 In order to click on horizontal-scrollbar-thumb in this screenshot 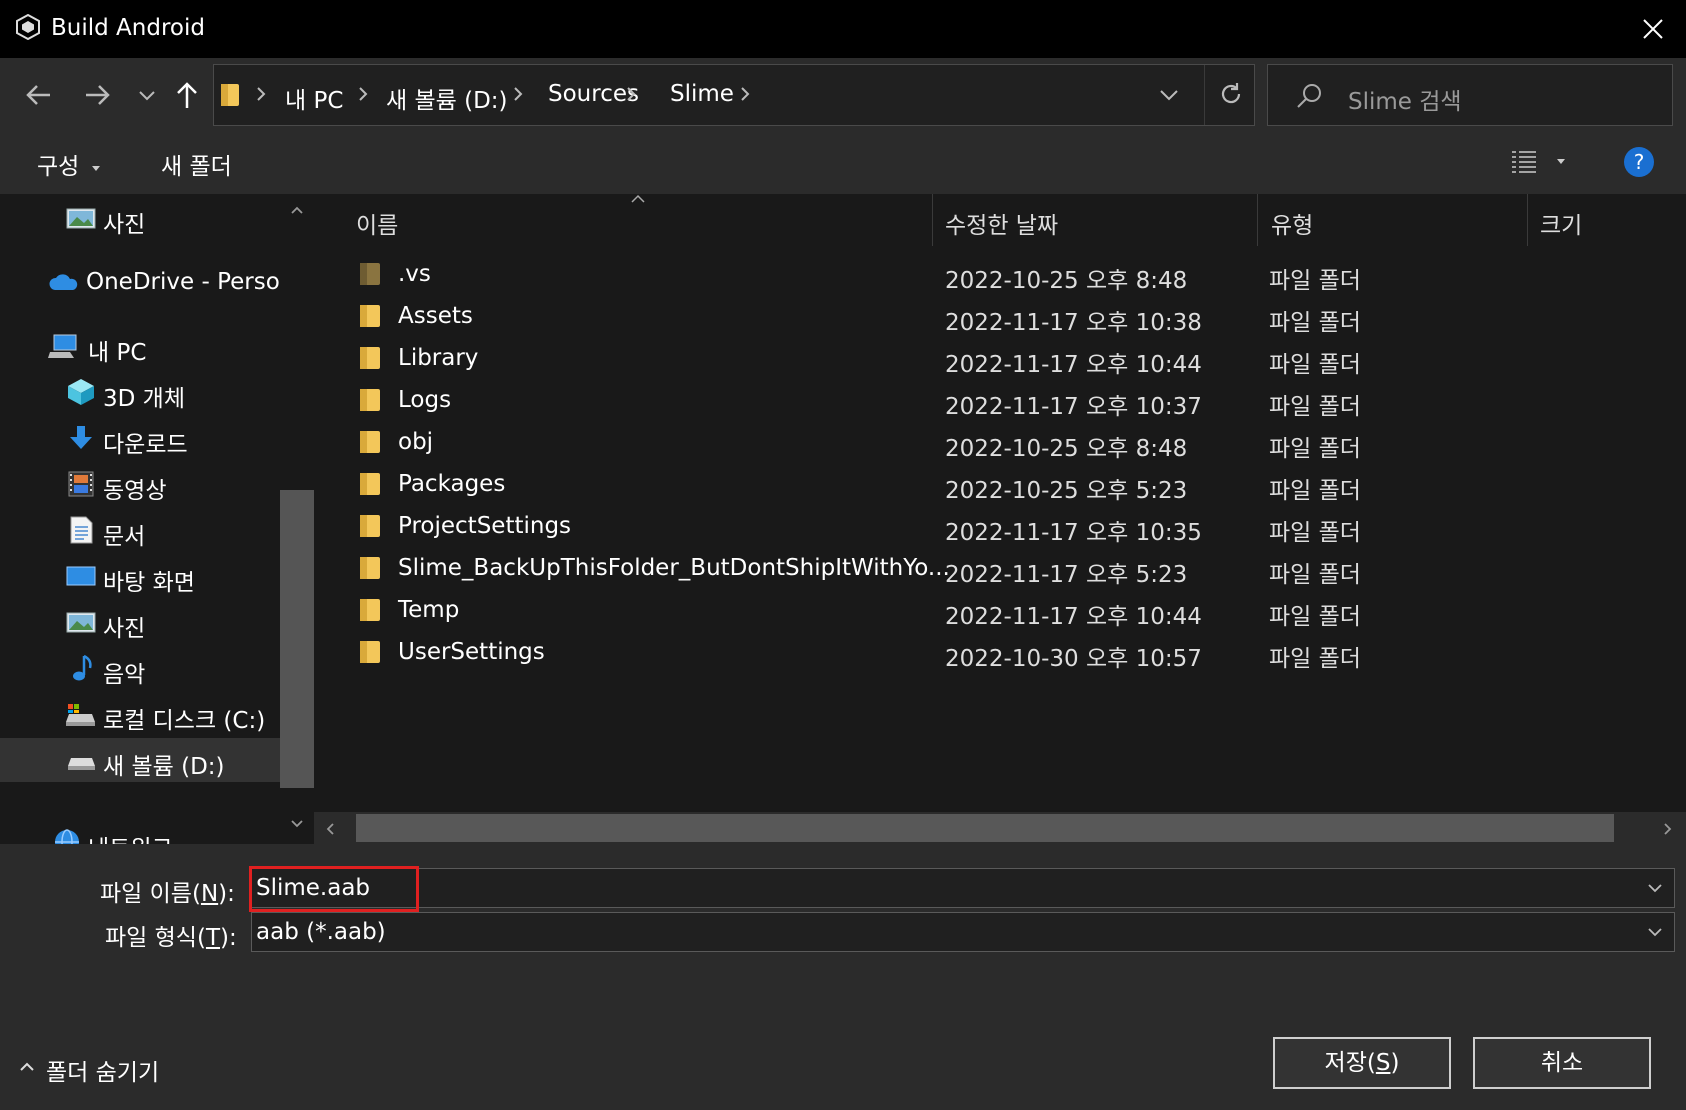, I will do `click(985, 828)`.